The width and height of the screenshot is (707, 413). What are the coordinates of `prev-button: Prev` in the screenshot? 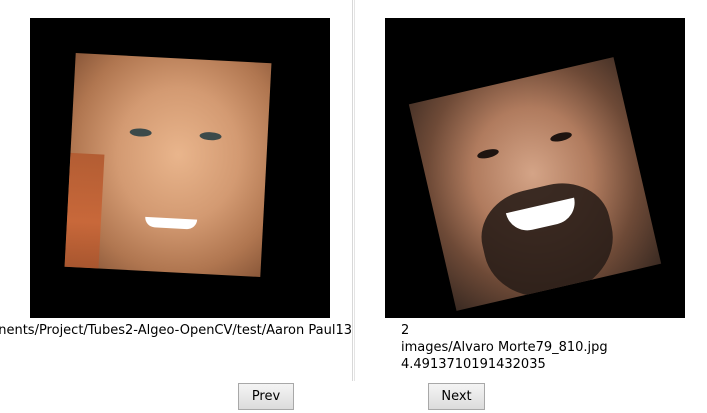 It's located at (266, 396).